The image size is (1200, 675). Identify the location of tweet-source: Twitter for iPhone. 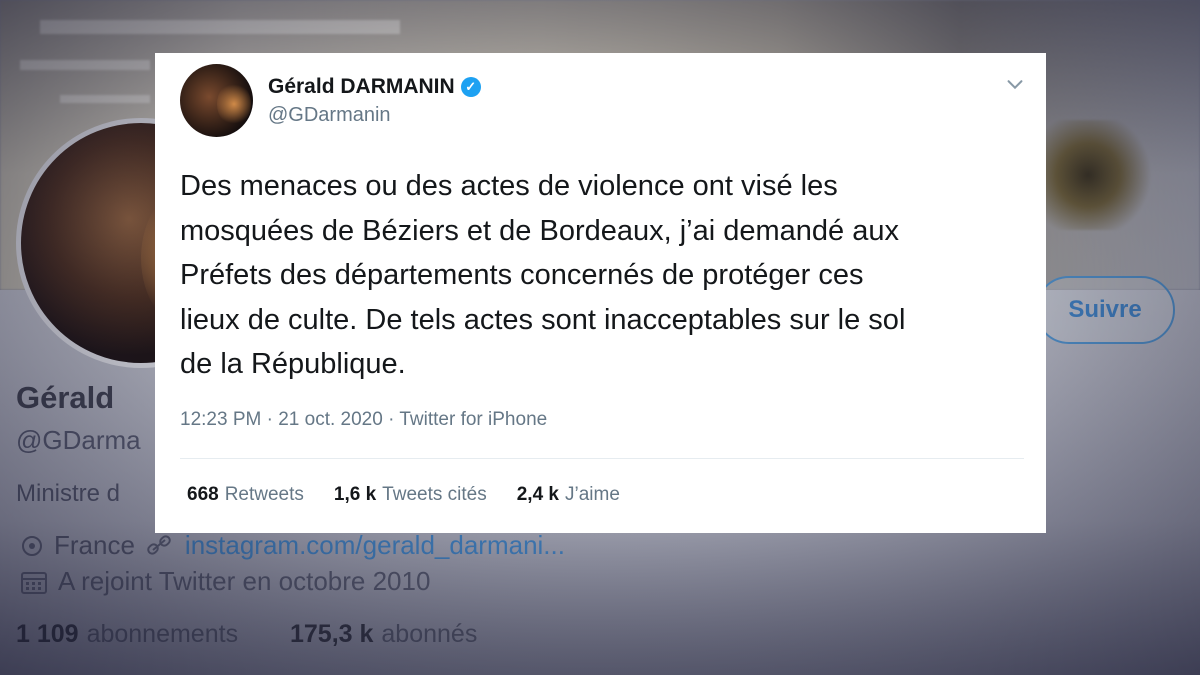
(473, 419).